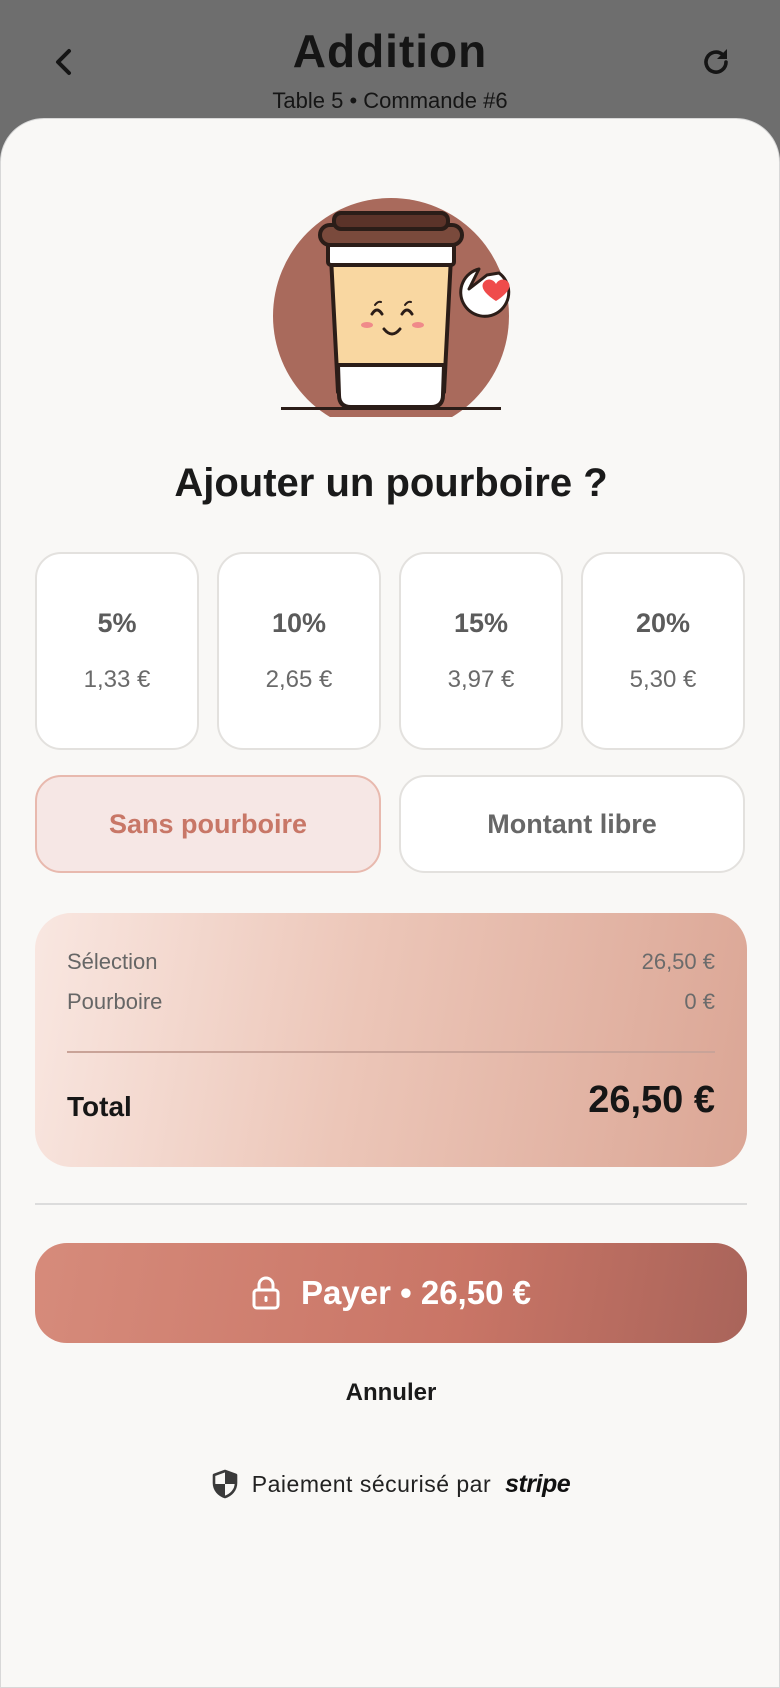  What do you see at coordinates (572, 824) in the screenshot?
I see `custom-tip-button: Montant libre` at bounding box center [572, 824].